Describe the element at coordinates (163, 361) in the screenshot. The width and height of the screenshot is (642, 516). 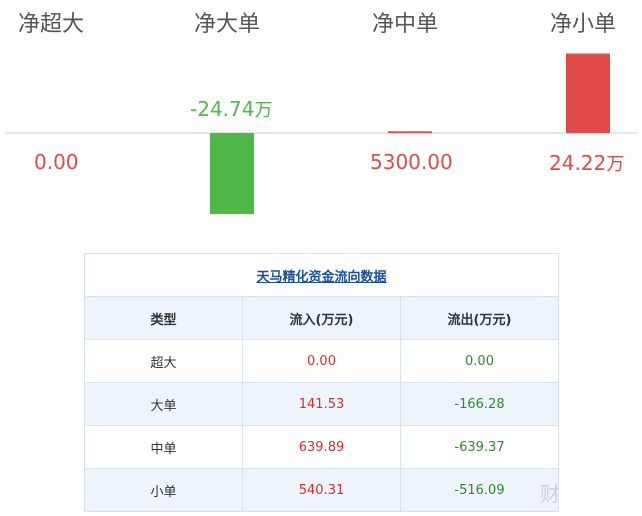
I see `row-type: 超大` at that location.